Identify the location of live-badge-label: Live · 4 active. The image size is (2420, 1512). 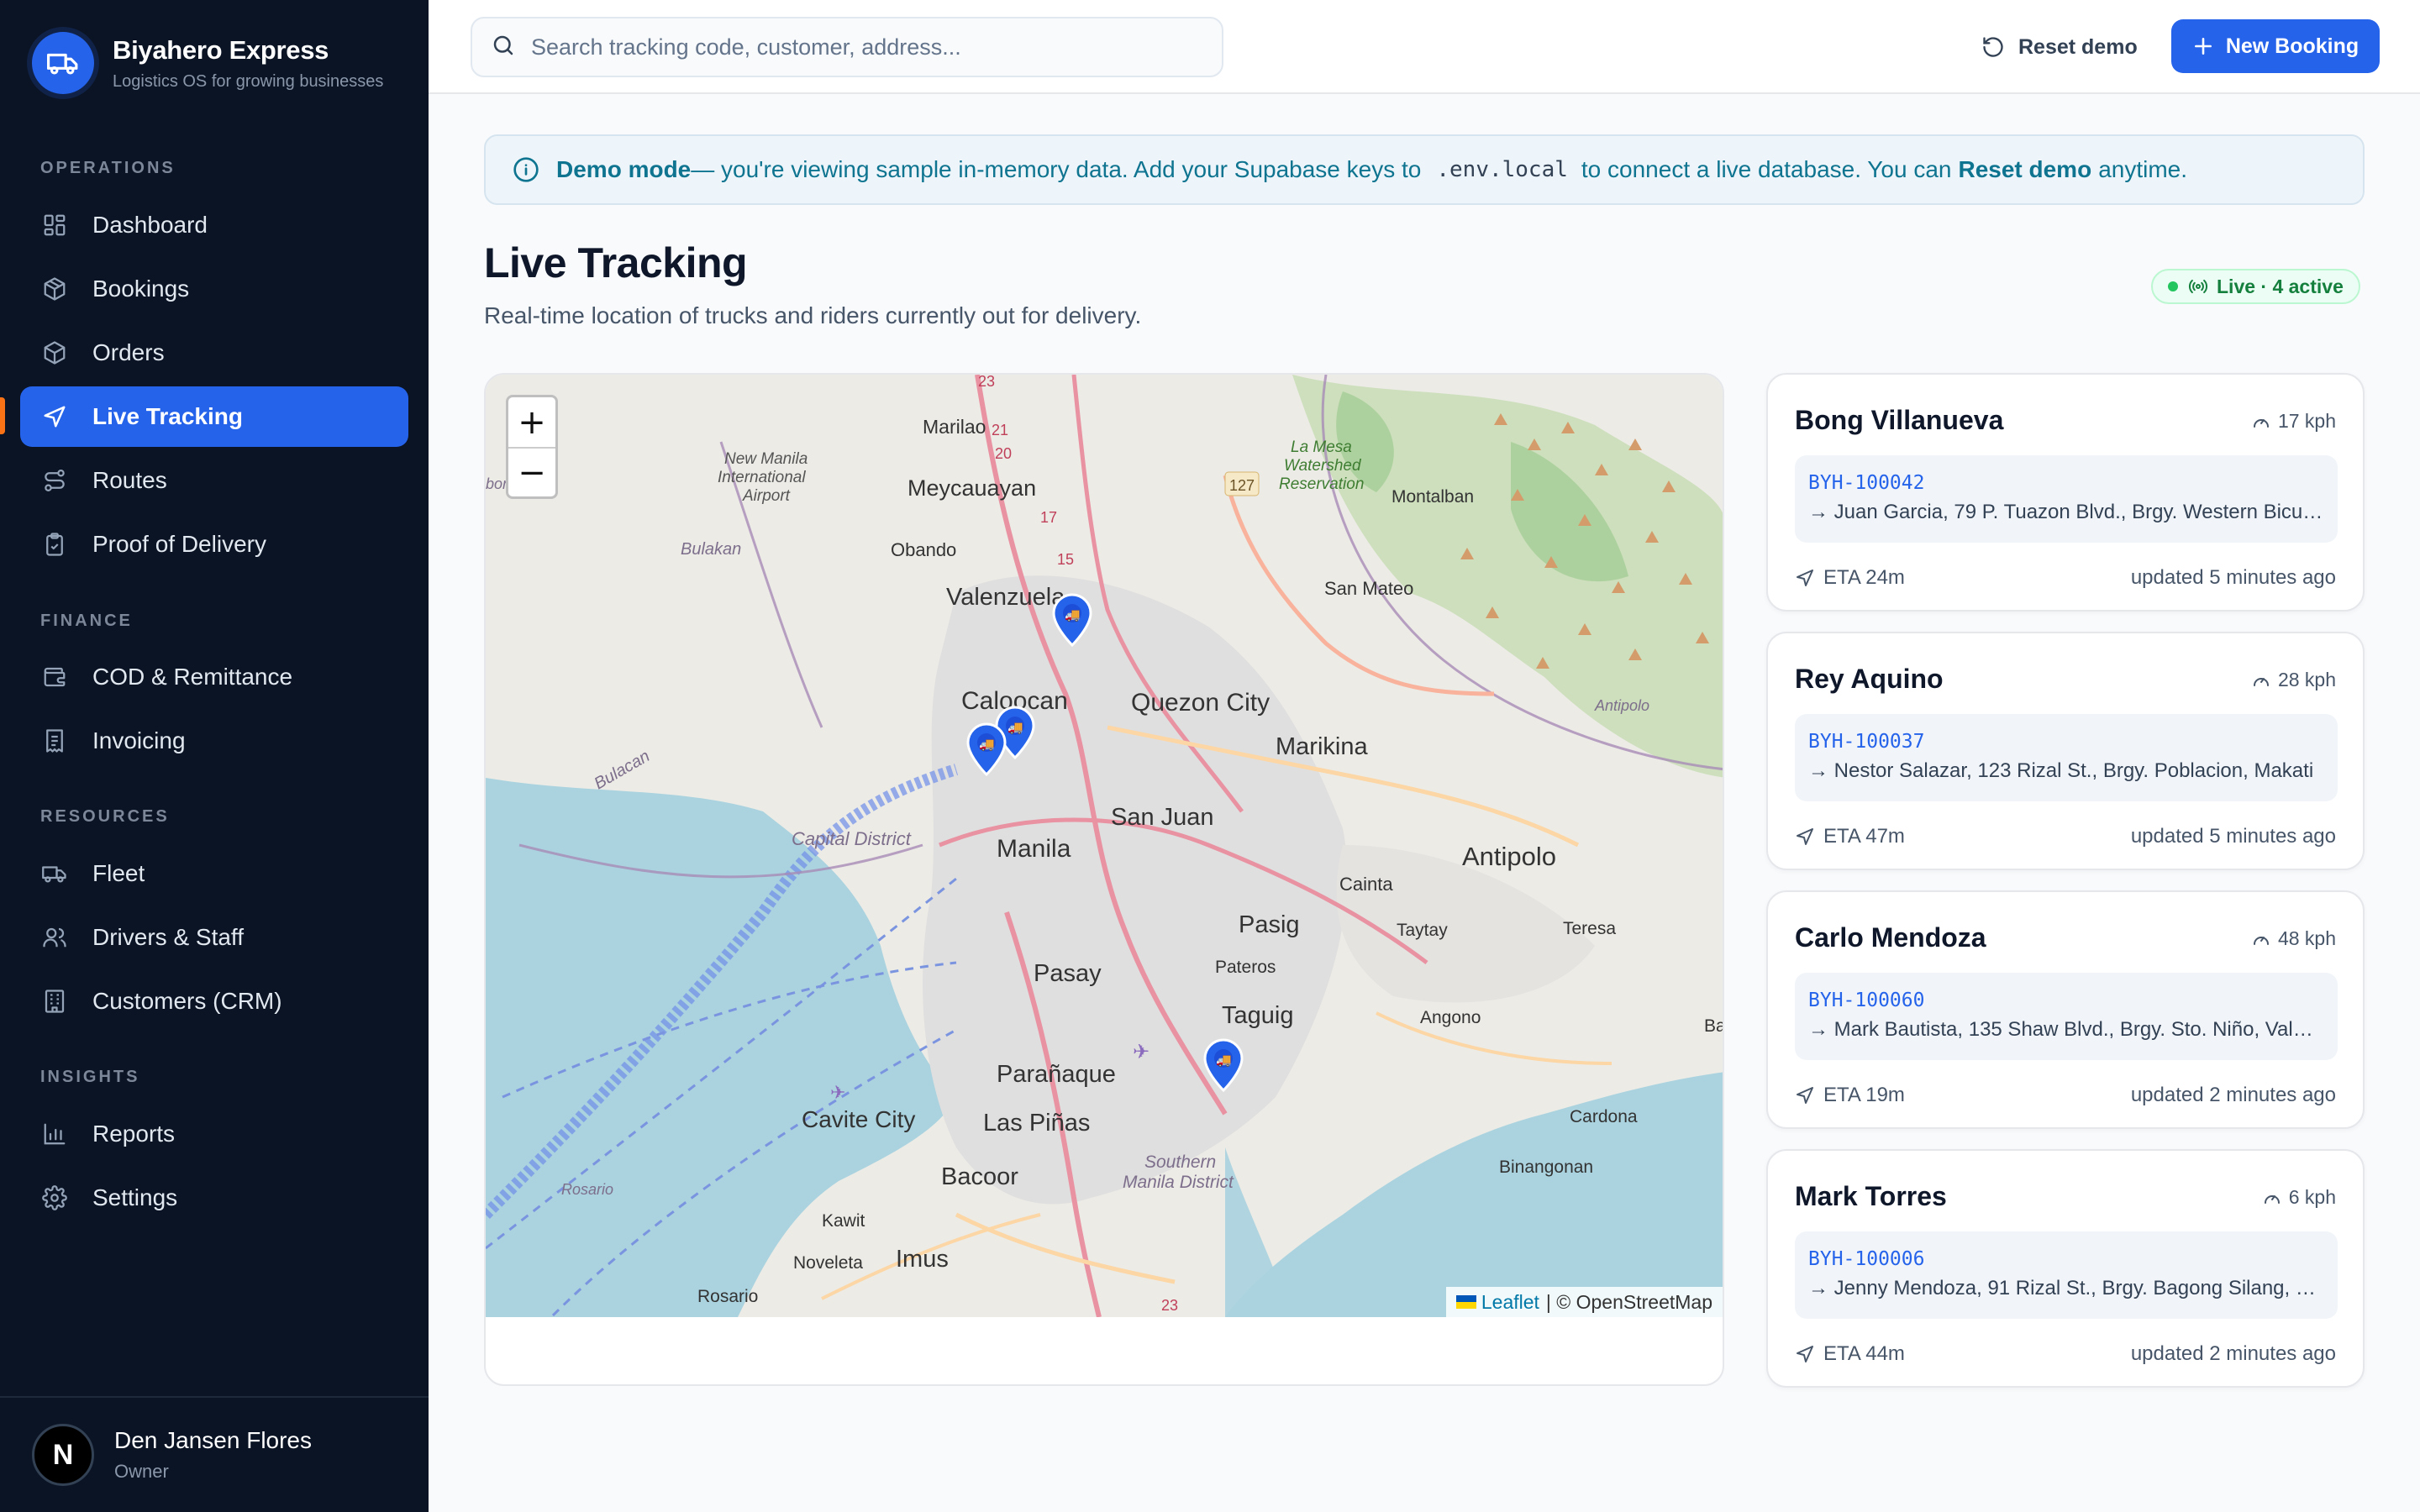
(2280, 286).